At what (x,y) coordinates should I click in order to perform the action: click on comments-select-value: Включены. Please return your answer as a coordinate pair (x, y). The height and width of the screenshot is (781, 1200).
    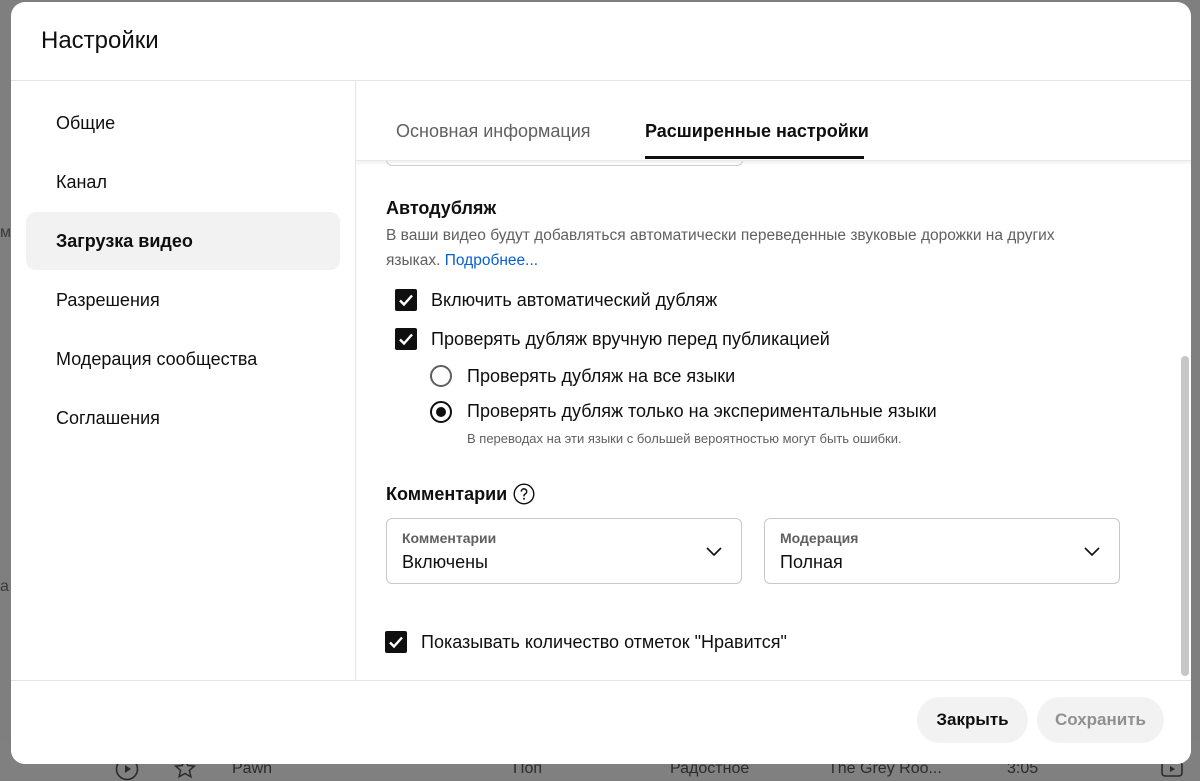
    Looking at the image, I should click on (445, 562).